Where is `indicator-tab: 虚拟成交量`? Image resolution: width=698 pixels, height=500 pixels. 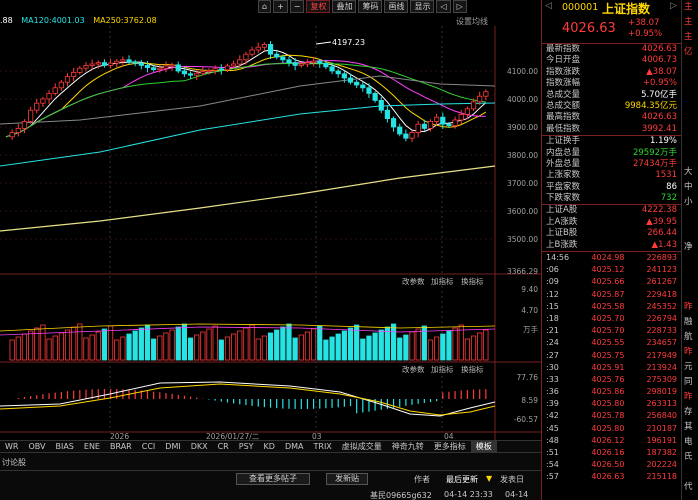 indicator-tab: 虚拟成交量 is located at coordinates (362, 446).